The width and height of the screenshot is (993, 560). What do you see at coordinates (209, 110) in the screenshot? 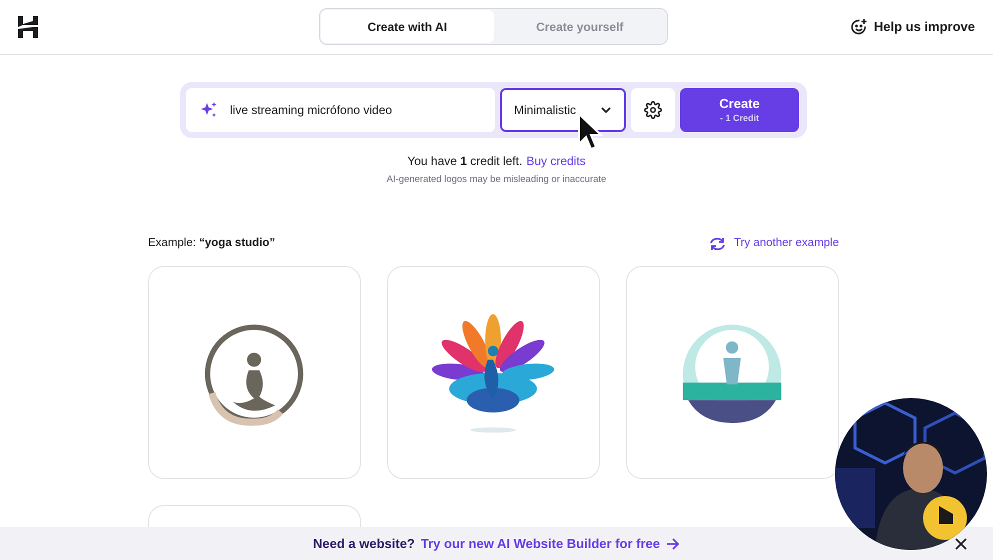
I see `sparkle-icon` at bounding box center [209, 110].